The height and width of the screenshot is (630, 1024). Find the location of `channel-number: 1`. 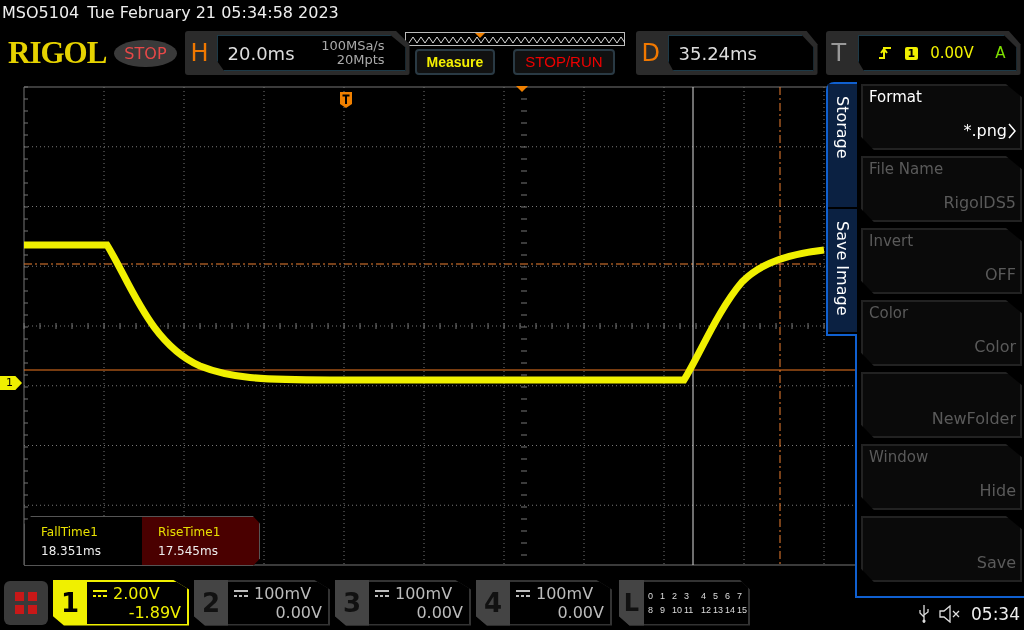

channel-number: 1 is located at coordinates (70, 603).